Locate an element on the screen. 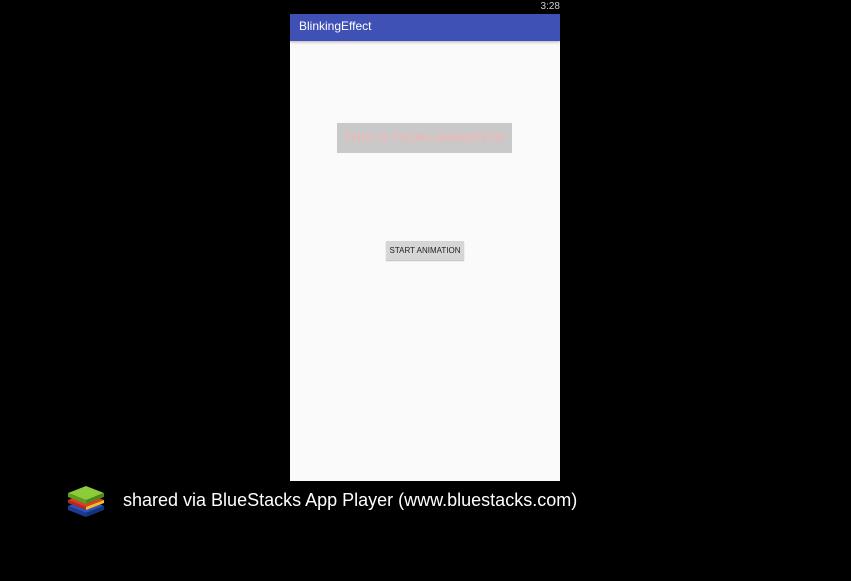 This screenshot has height=581, width=851. status-bar-time: 3:28 is located at coordinates (550, 6).